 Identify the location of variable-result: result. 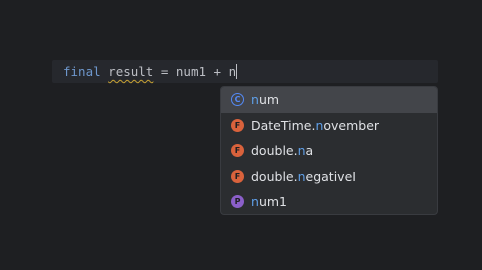
(131, 71).